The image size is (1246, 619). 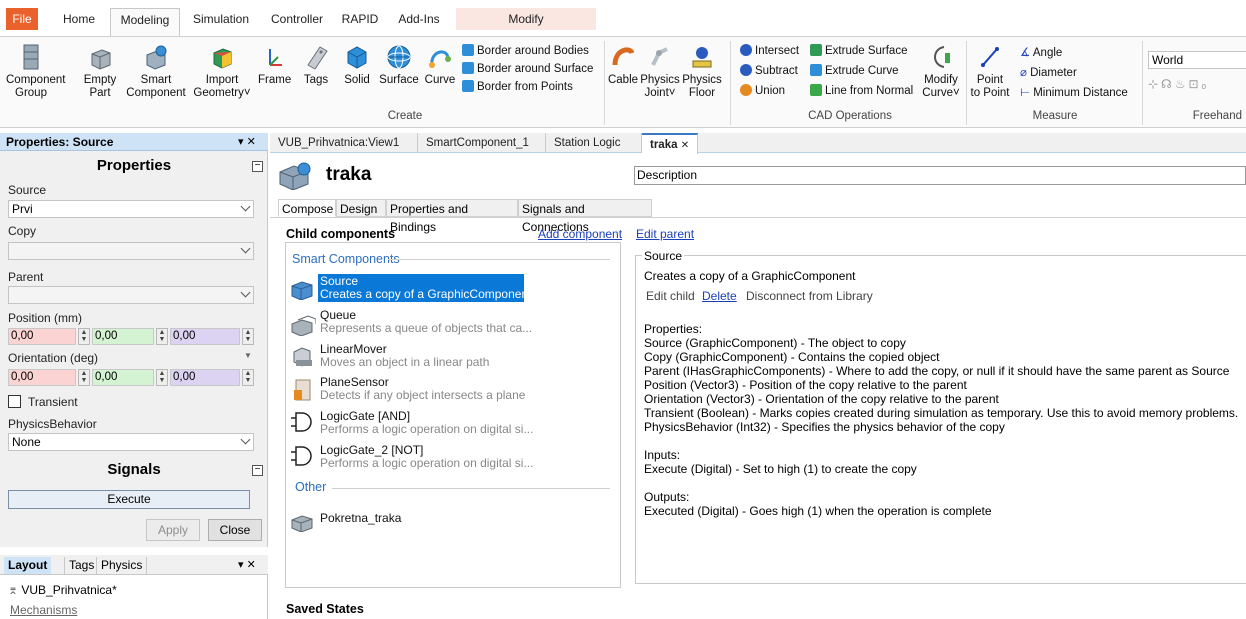 I want to click on list-item-desc: Moves an object in a linear path, so click(x=404, y=362).